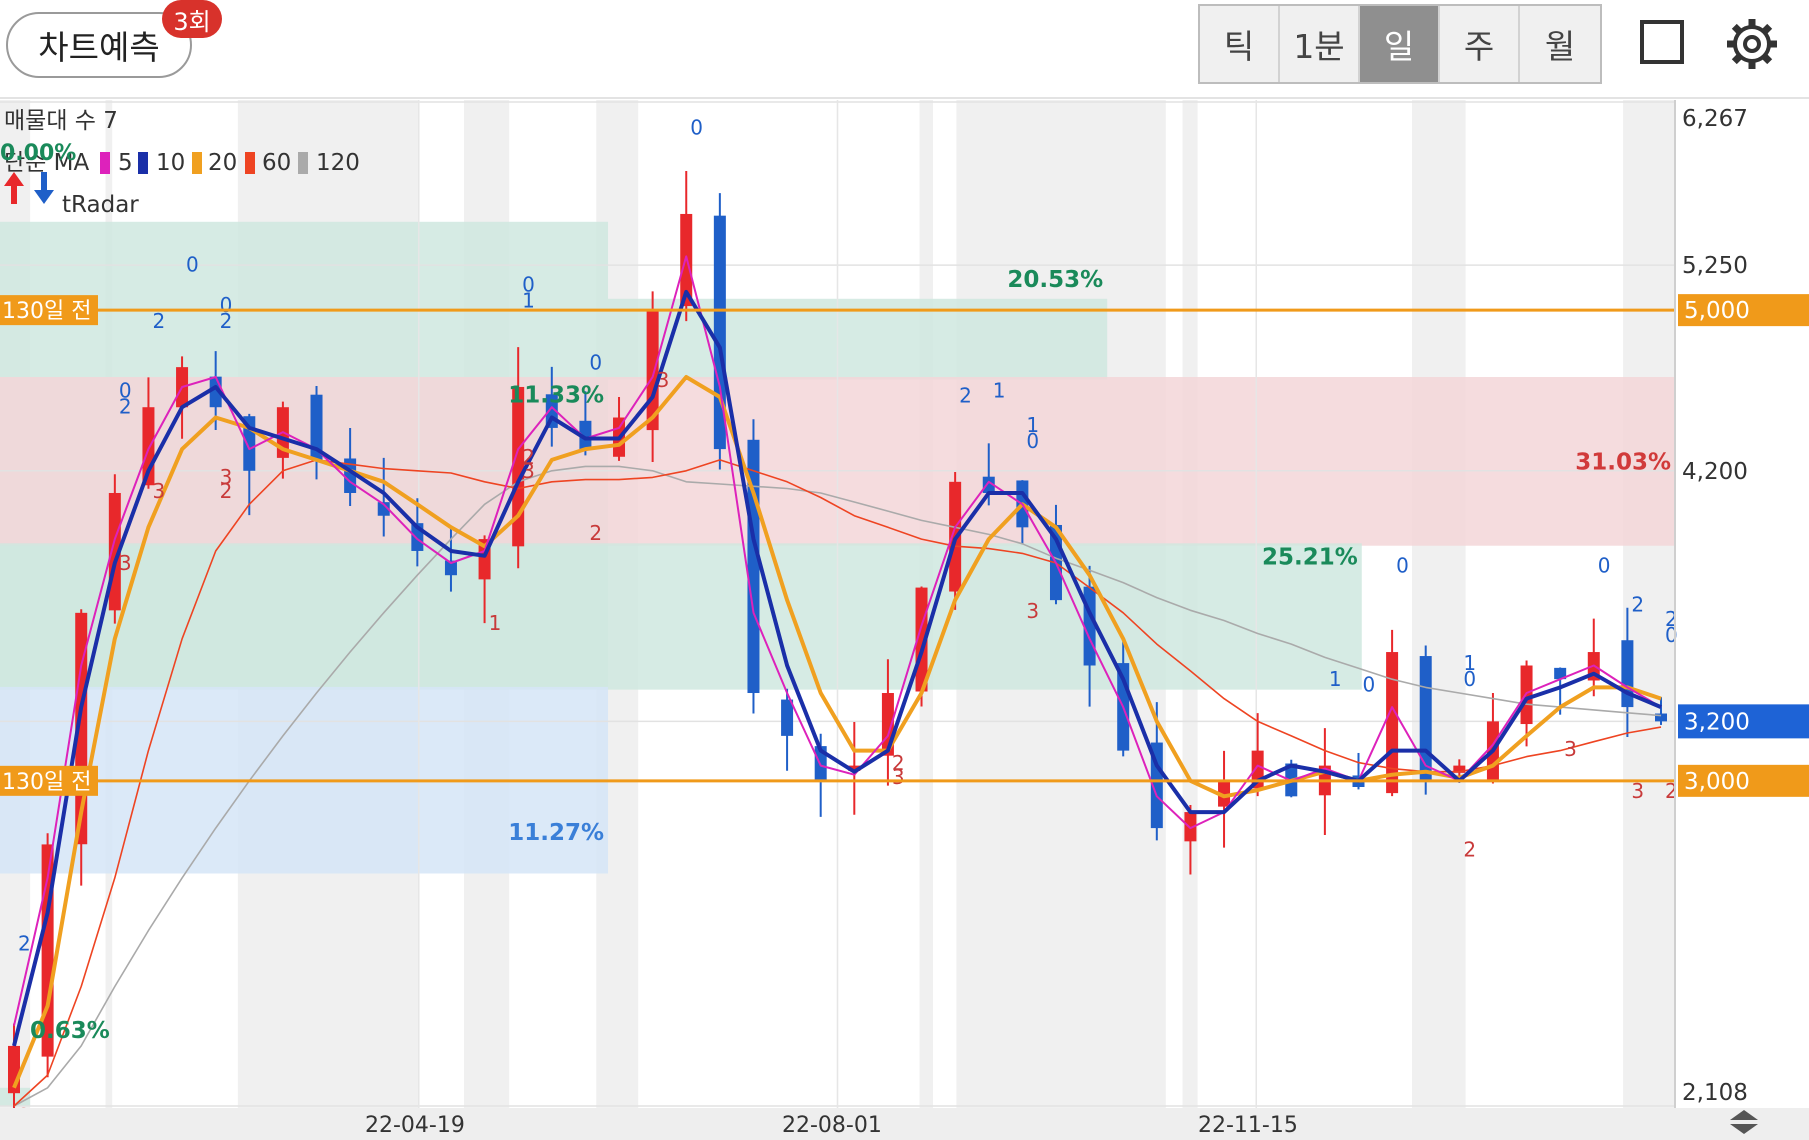 The image size is (1809, 1140). I want to click on ma20-swatch, so click(197, 163).